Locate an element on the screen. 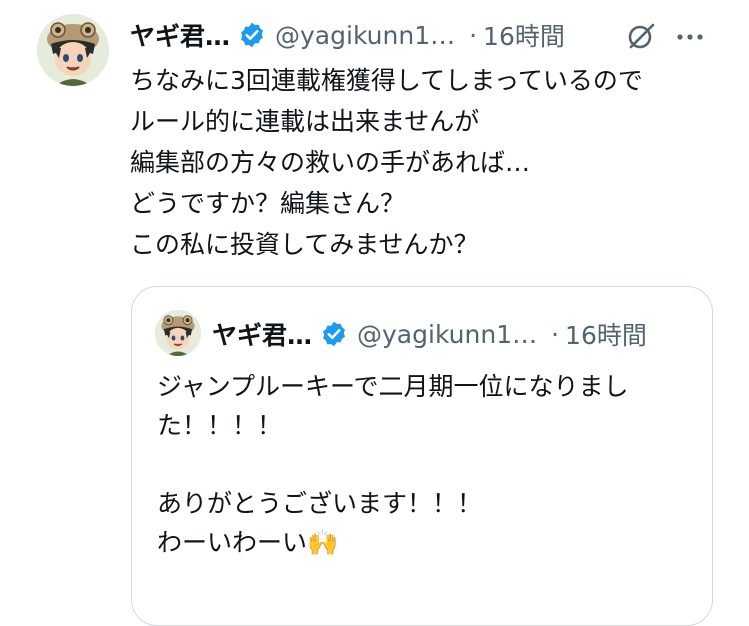 Image resolution: width=749 pixels, height=626 pixels. tweet-actions-top is located at coordinates (665, 36).